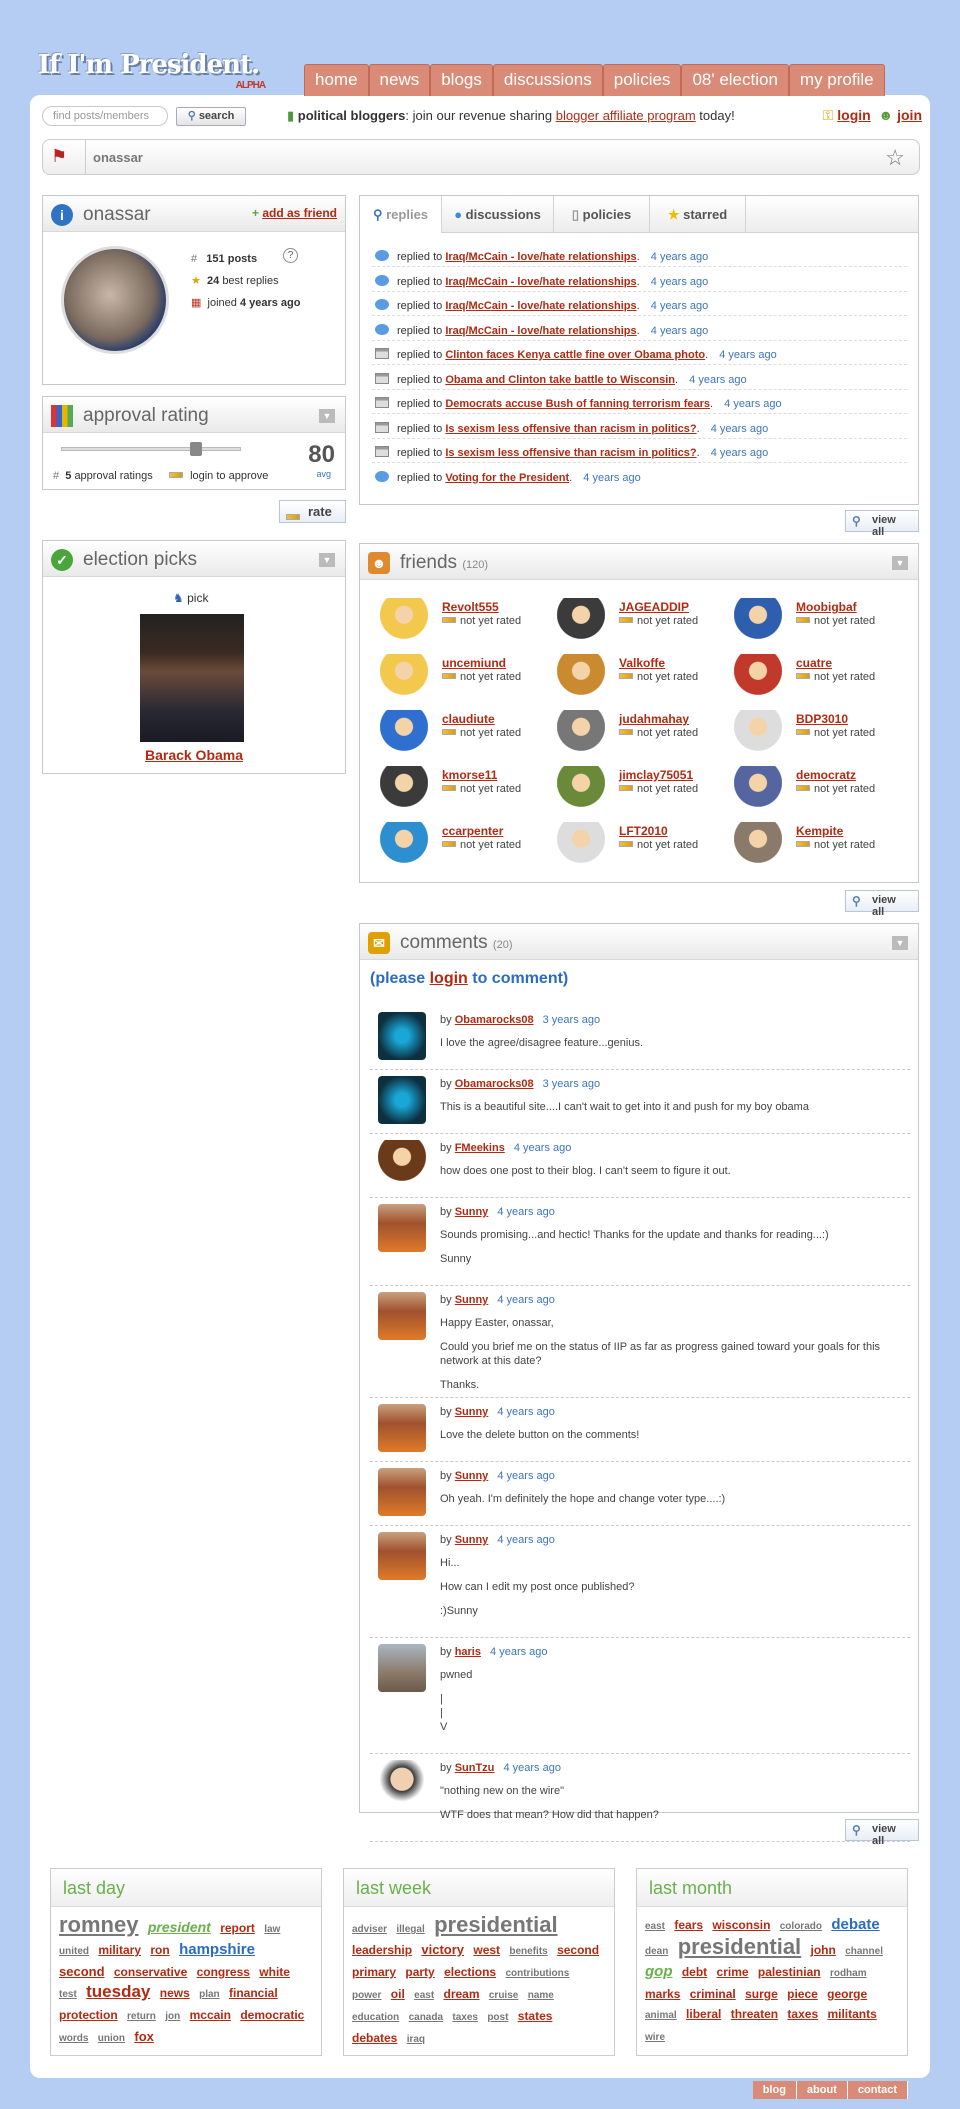 The height and width of the screenshot is (2109, 960). Describe the element at coordinates (882, 1833) in the screenshot. I see `view-all-comments-button: ⚲ view all` at that location.